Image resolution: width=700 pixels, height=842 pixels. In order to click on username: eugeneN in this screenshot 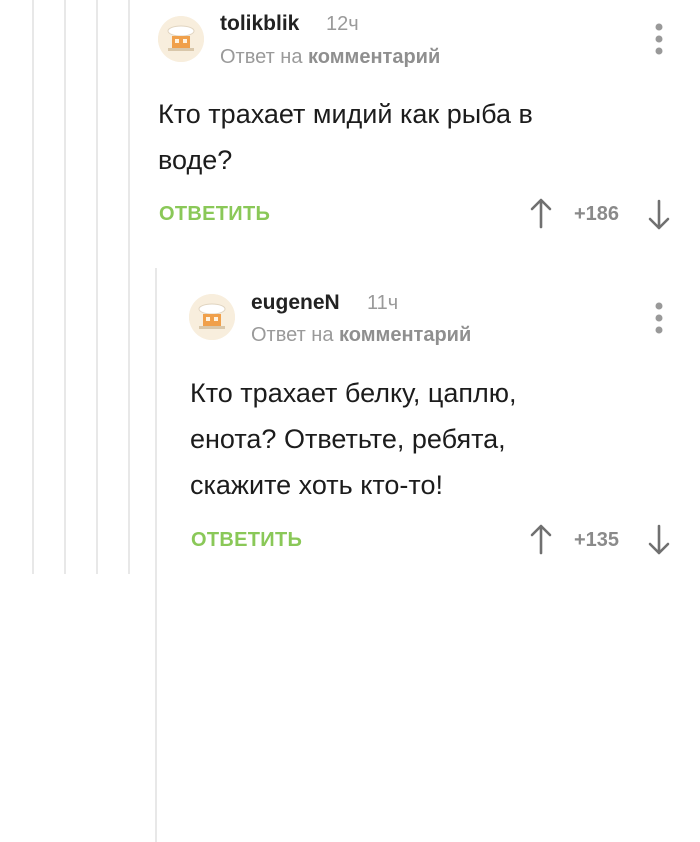, I will do `click(295, 303)`.